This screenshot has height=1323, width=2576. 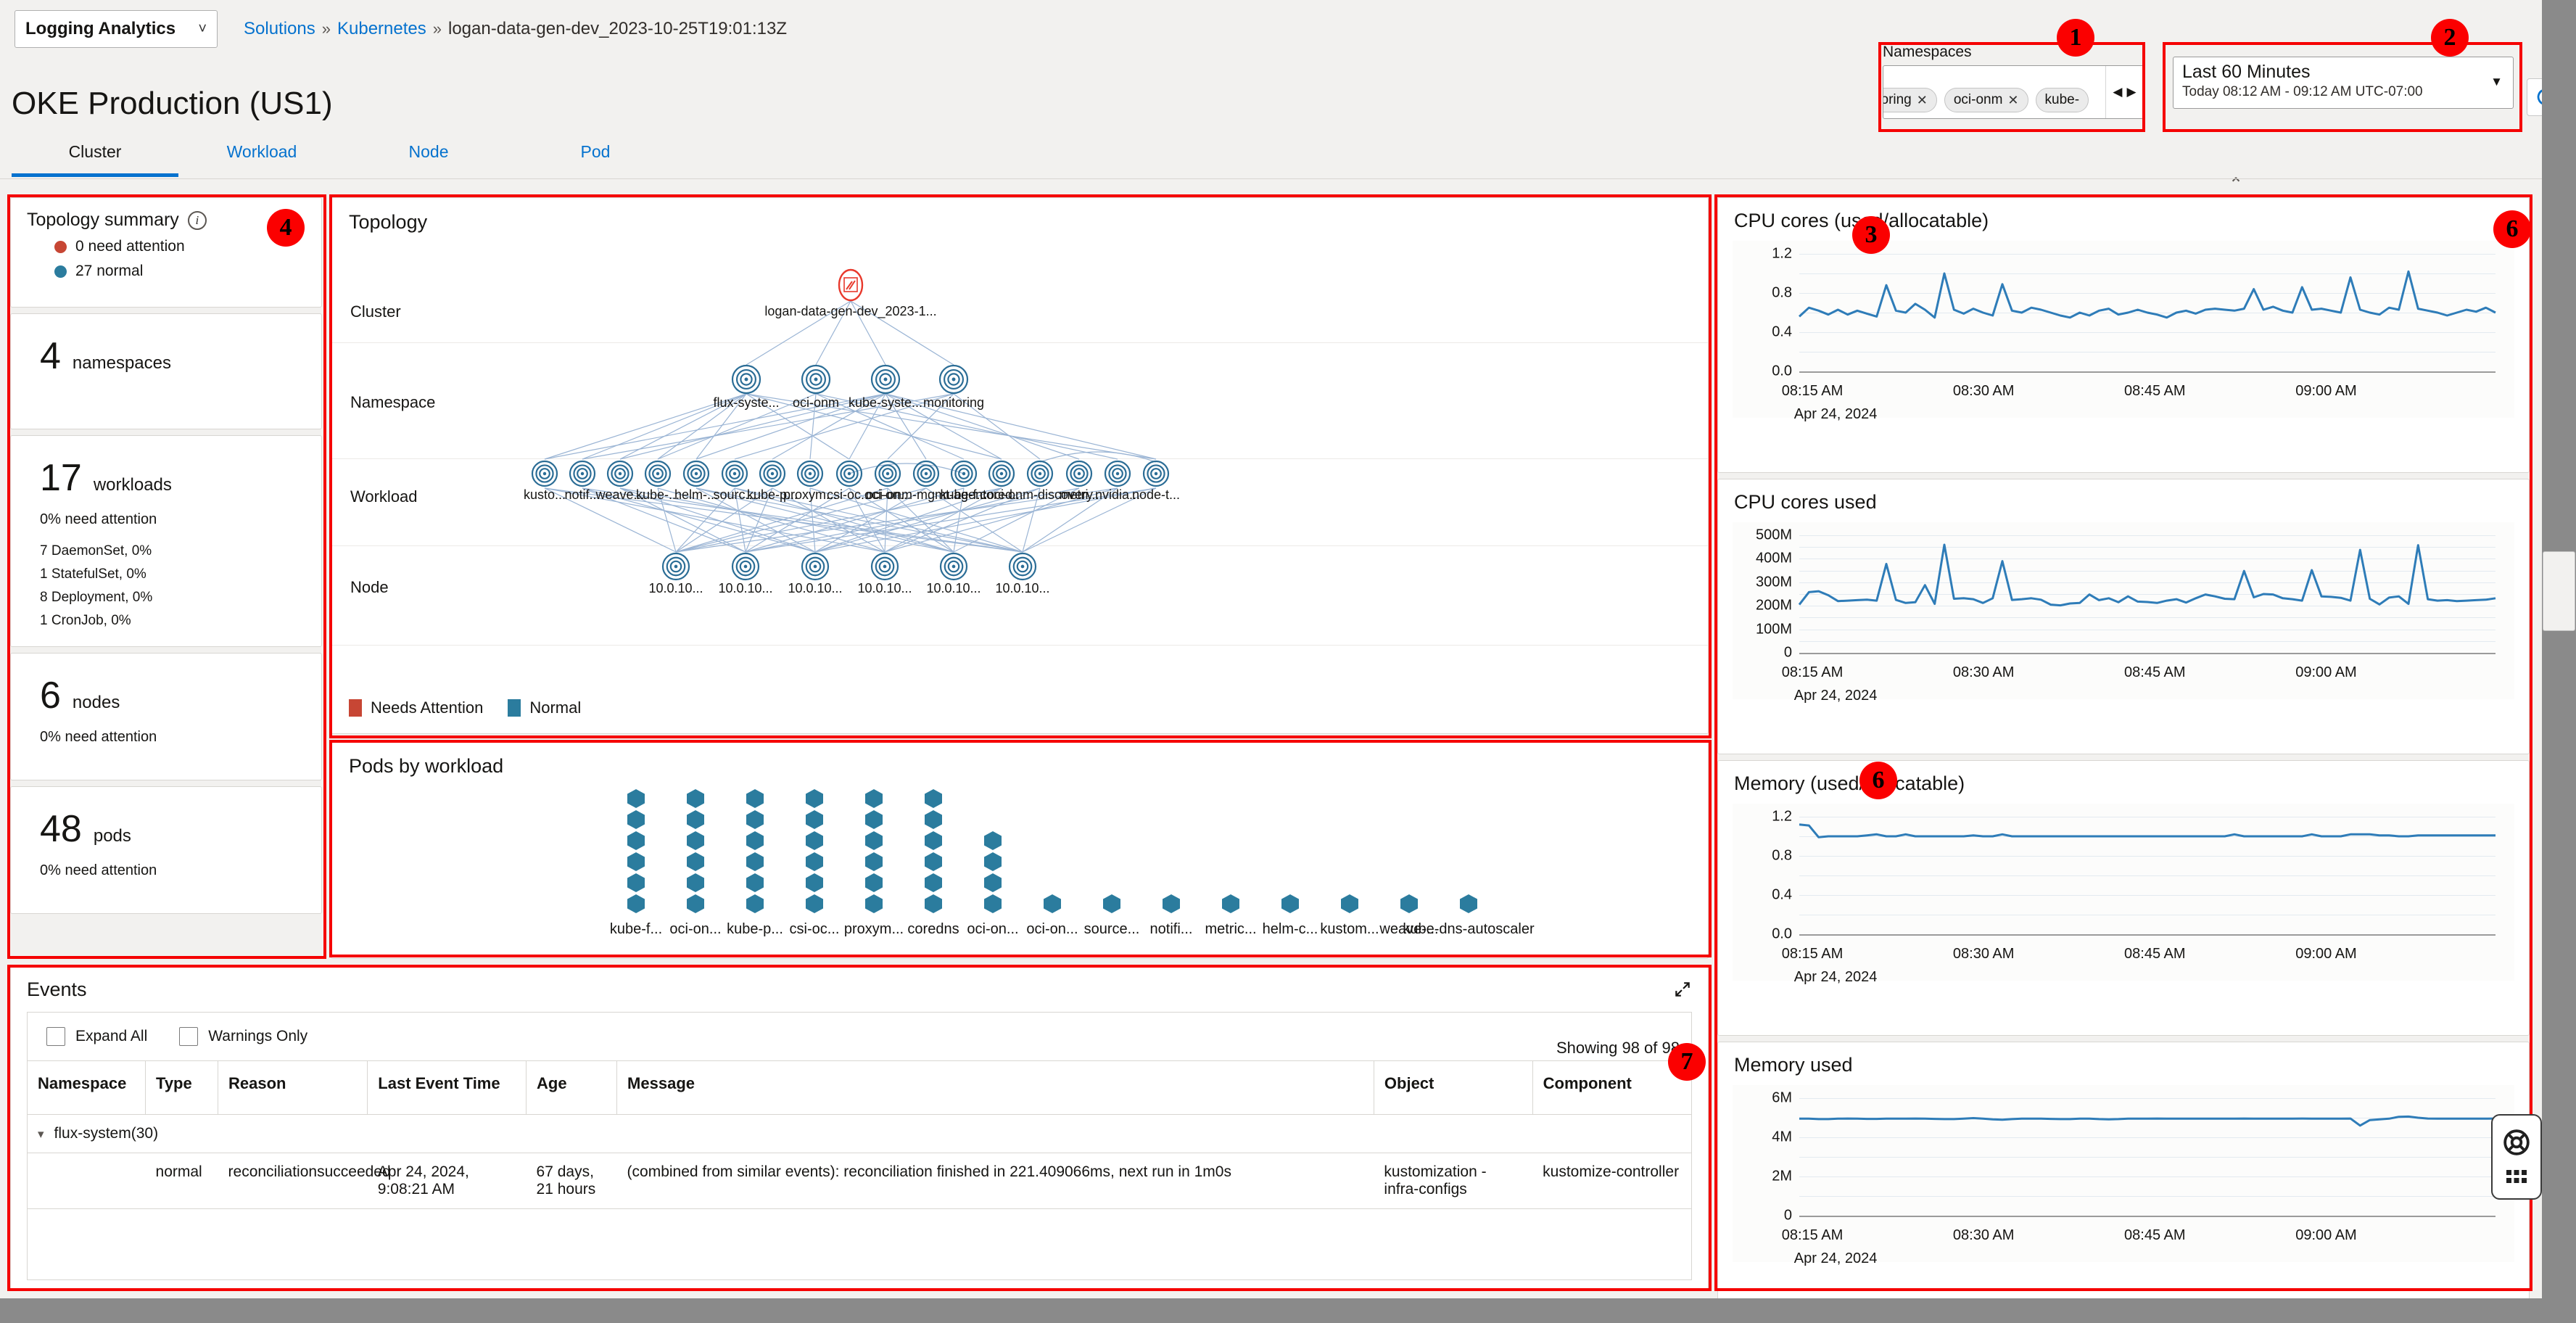 What do you see at coordinates (182, 1087) in the screenshot?
I see `column-header-type: Type` at bounding box center [182, 1087].